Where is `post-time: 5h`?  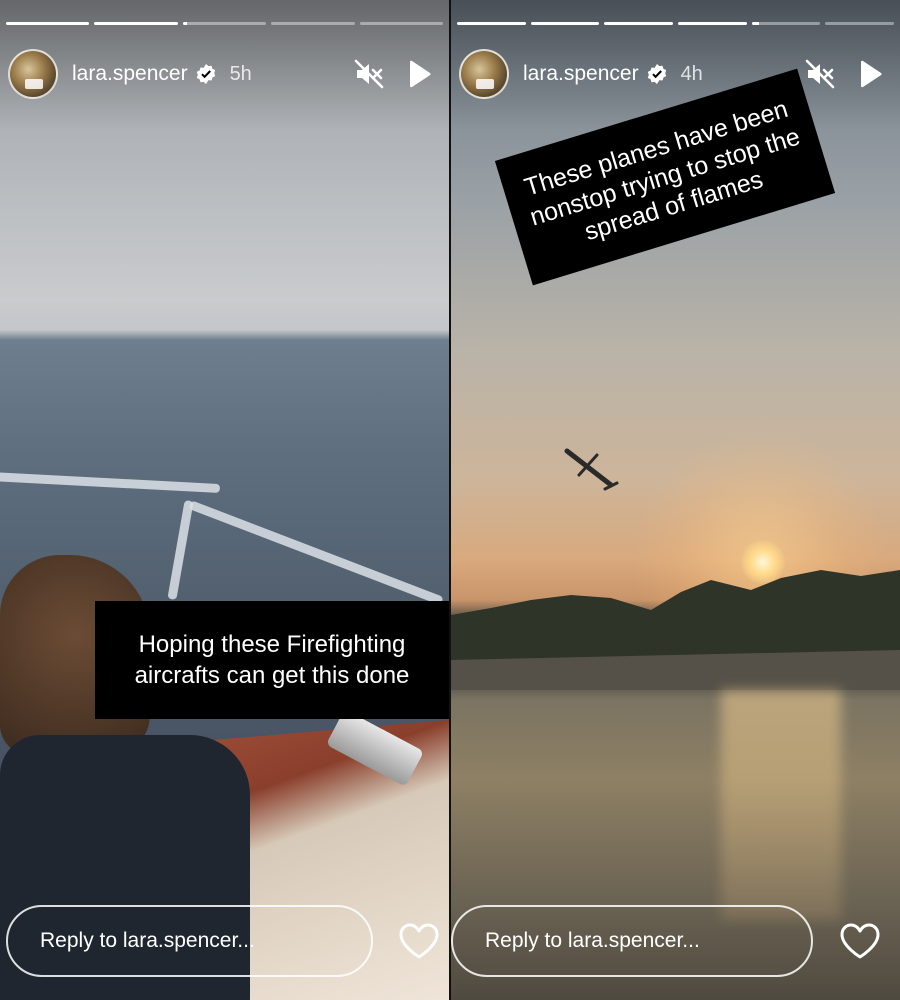 post-time: 5h is located at coordinates (240, 73).